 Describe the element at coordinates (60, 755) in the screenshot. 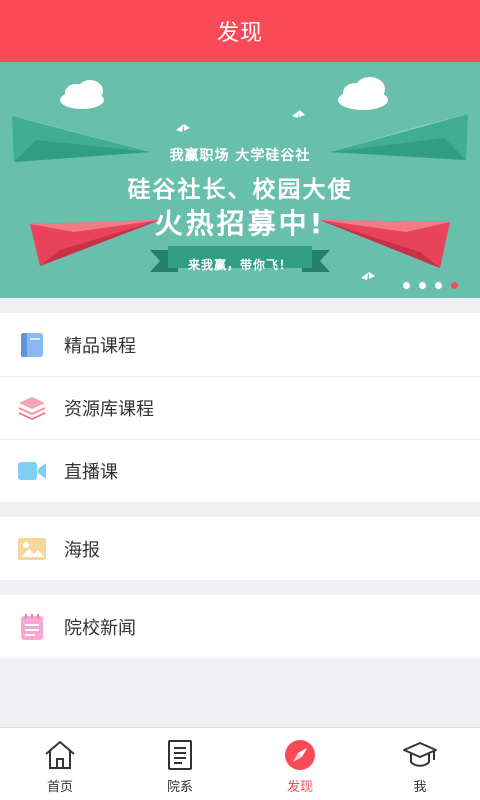

I see `home-icon` at that location.